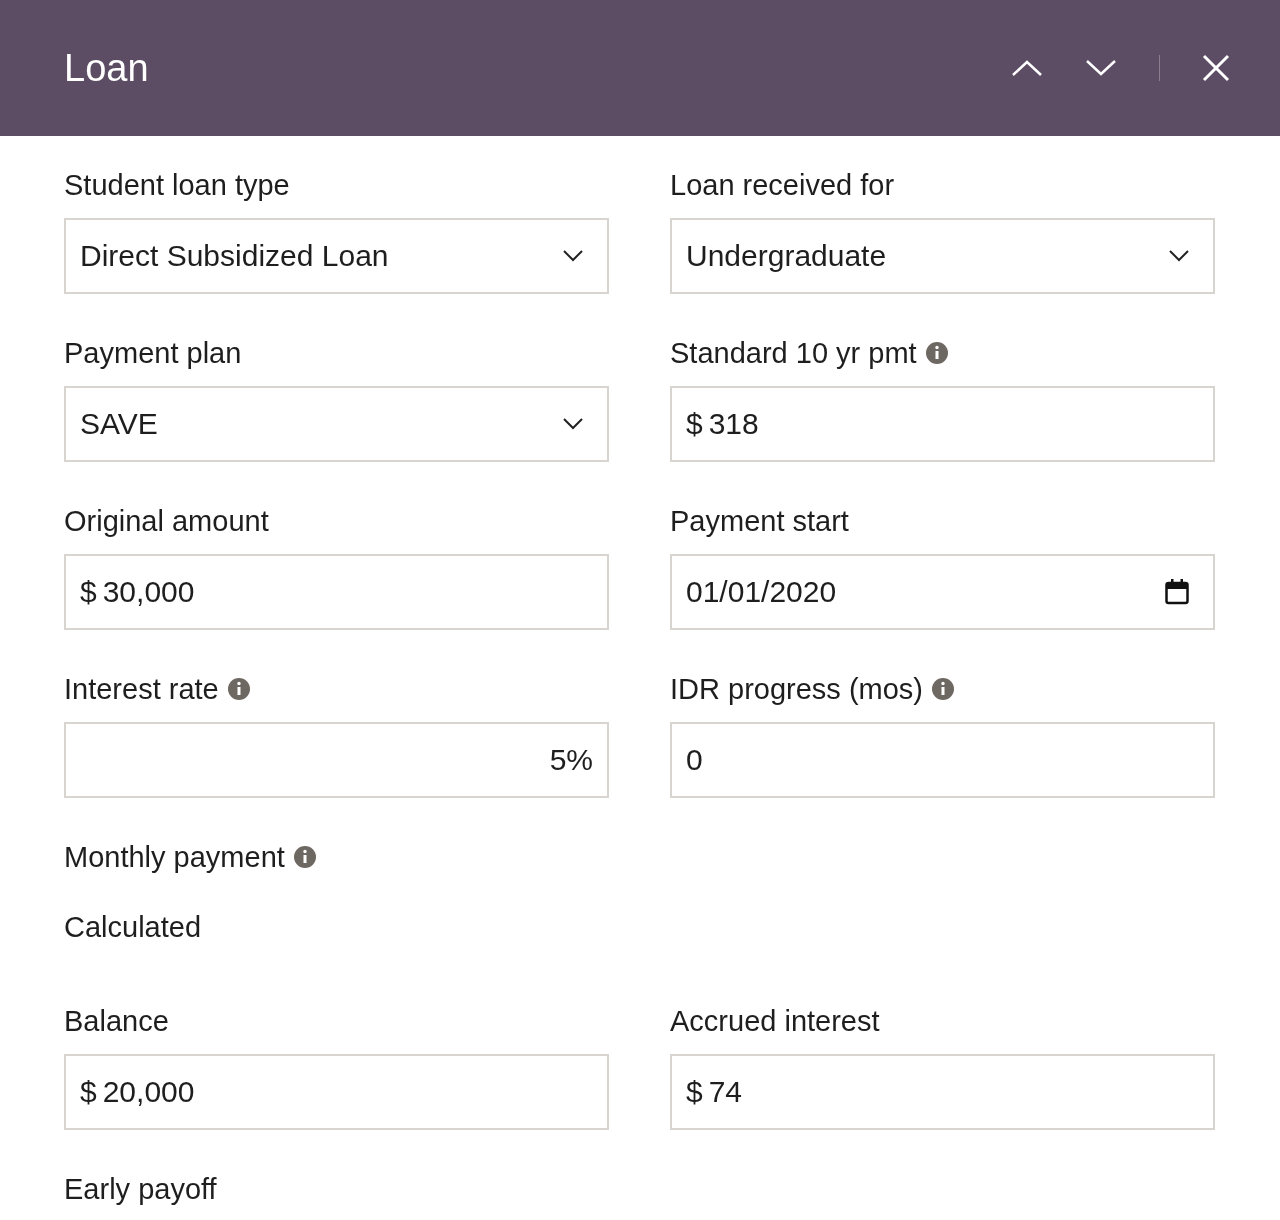 This screenshot has height=1220, width=1280. I want to click on input-field: 01/01/2020, so click(942, 592).